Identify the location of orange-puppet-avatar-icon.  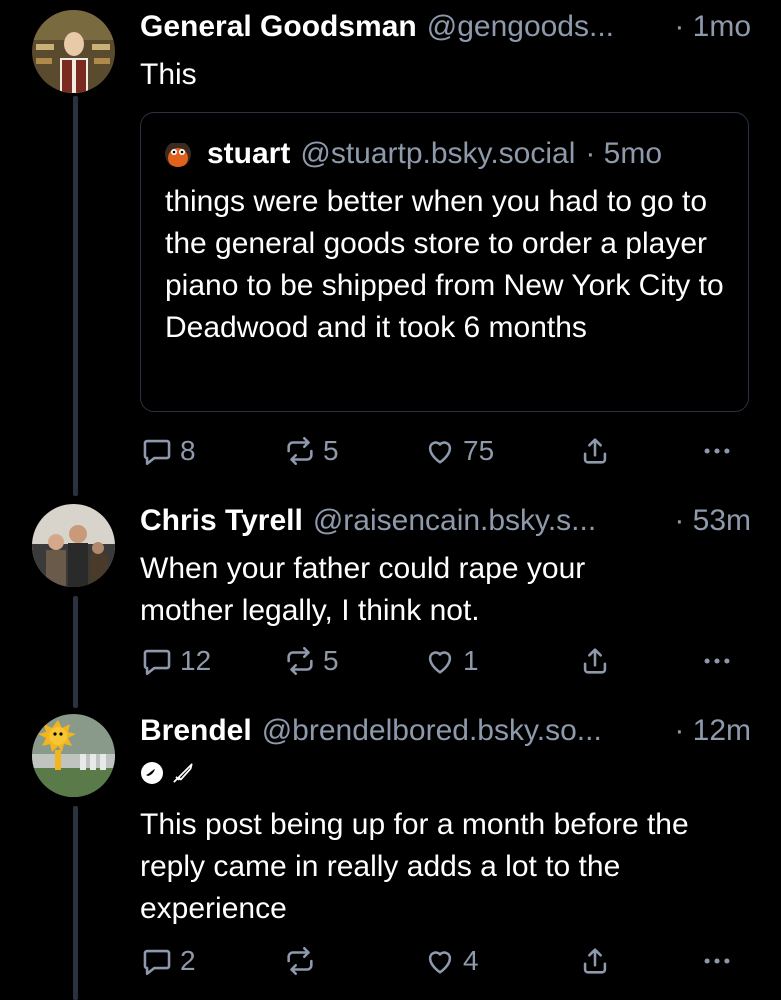
(178, 155).